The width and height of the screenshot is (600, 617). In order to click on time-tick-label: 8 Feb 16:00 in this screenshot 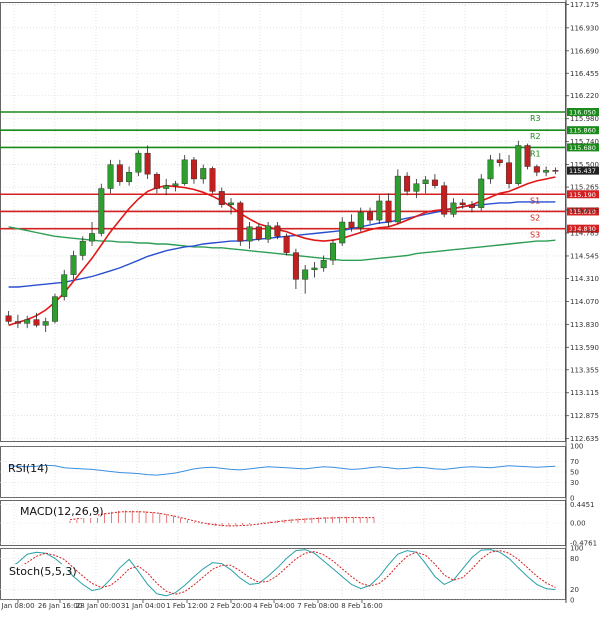, I will do `click(361, 606)`.